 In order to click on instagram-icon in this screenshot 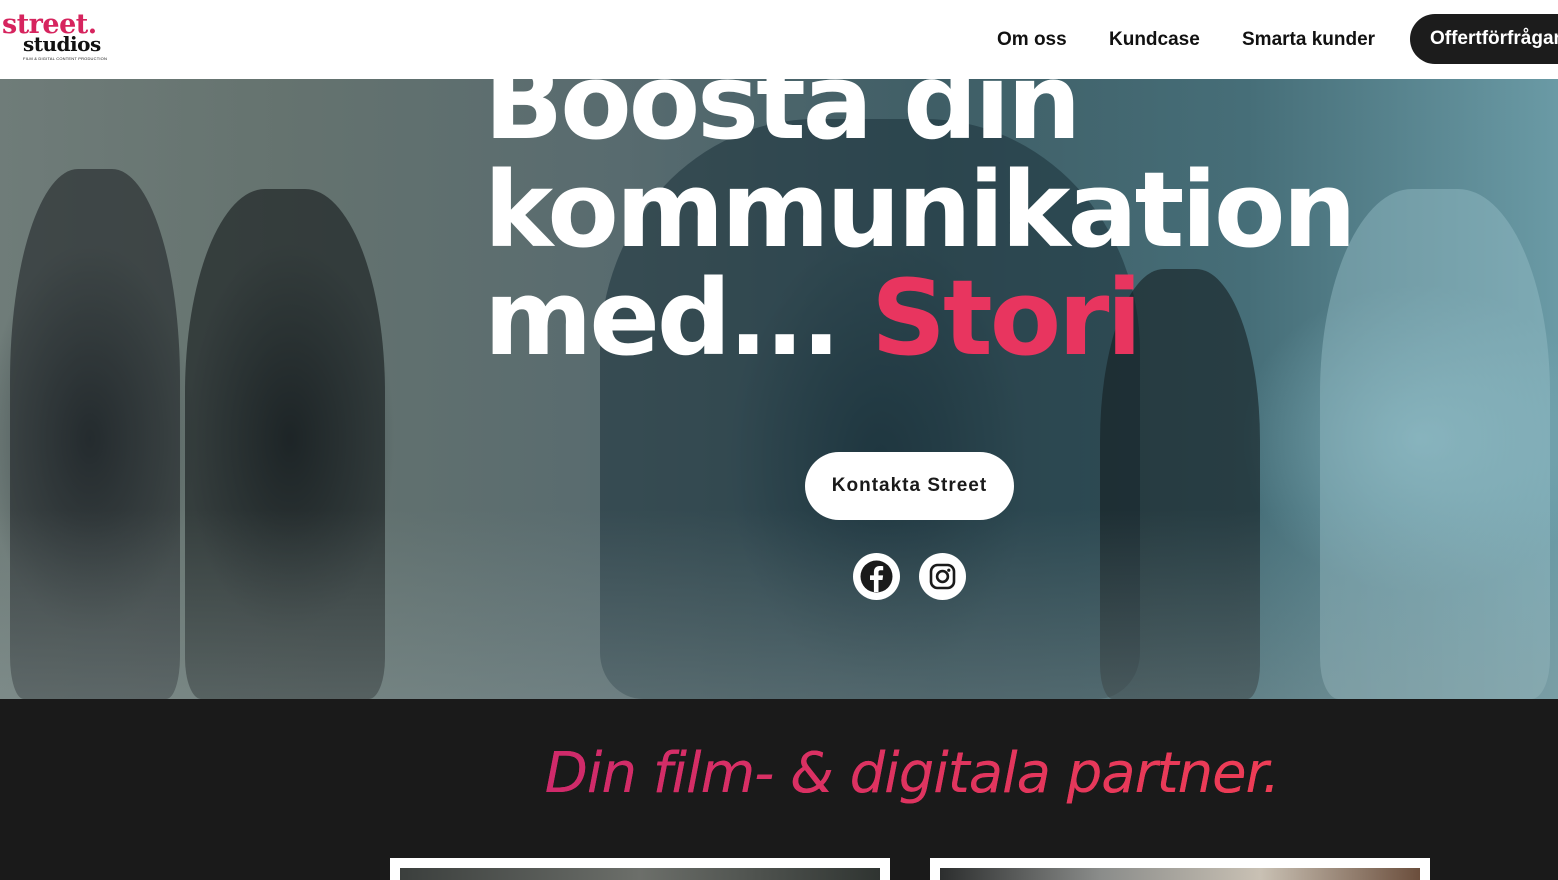, I will do `click(942, 576)`.